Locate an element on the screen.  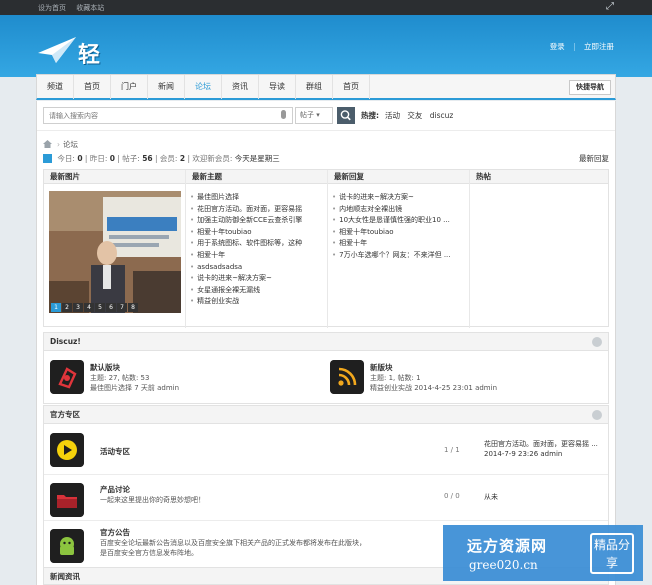
reply-link: 说卡的进来~解决方案~ is located at coordinates (391, 198).